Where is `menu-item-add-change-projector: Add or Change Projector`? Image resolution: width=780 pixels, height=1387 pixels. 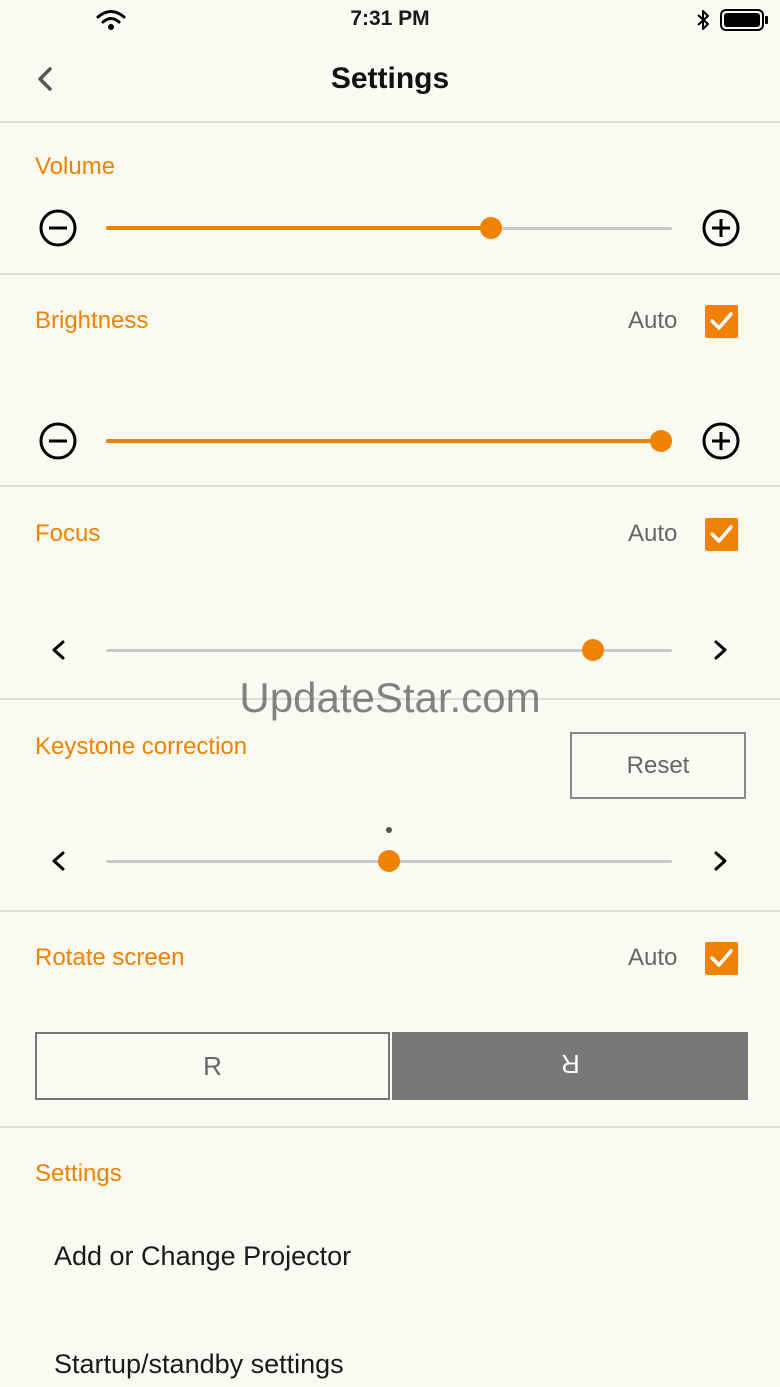
menu-item-add-change-projector: Add or Change Projector is located at coordinates (202, 1256).